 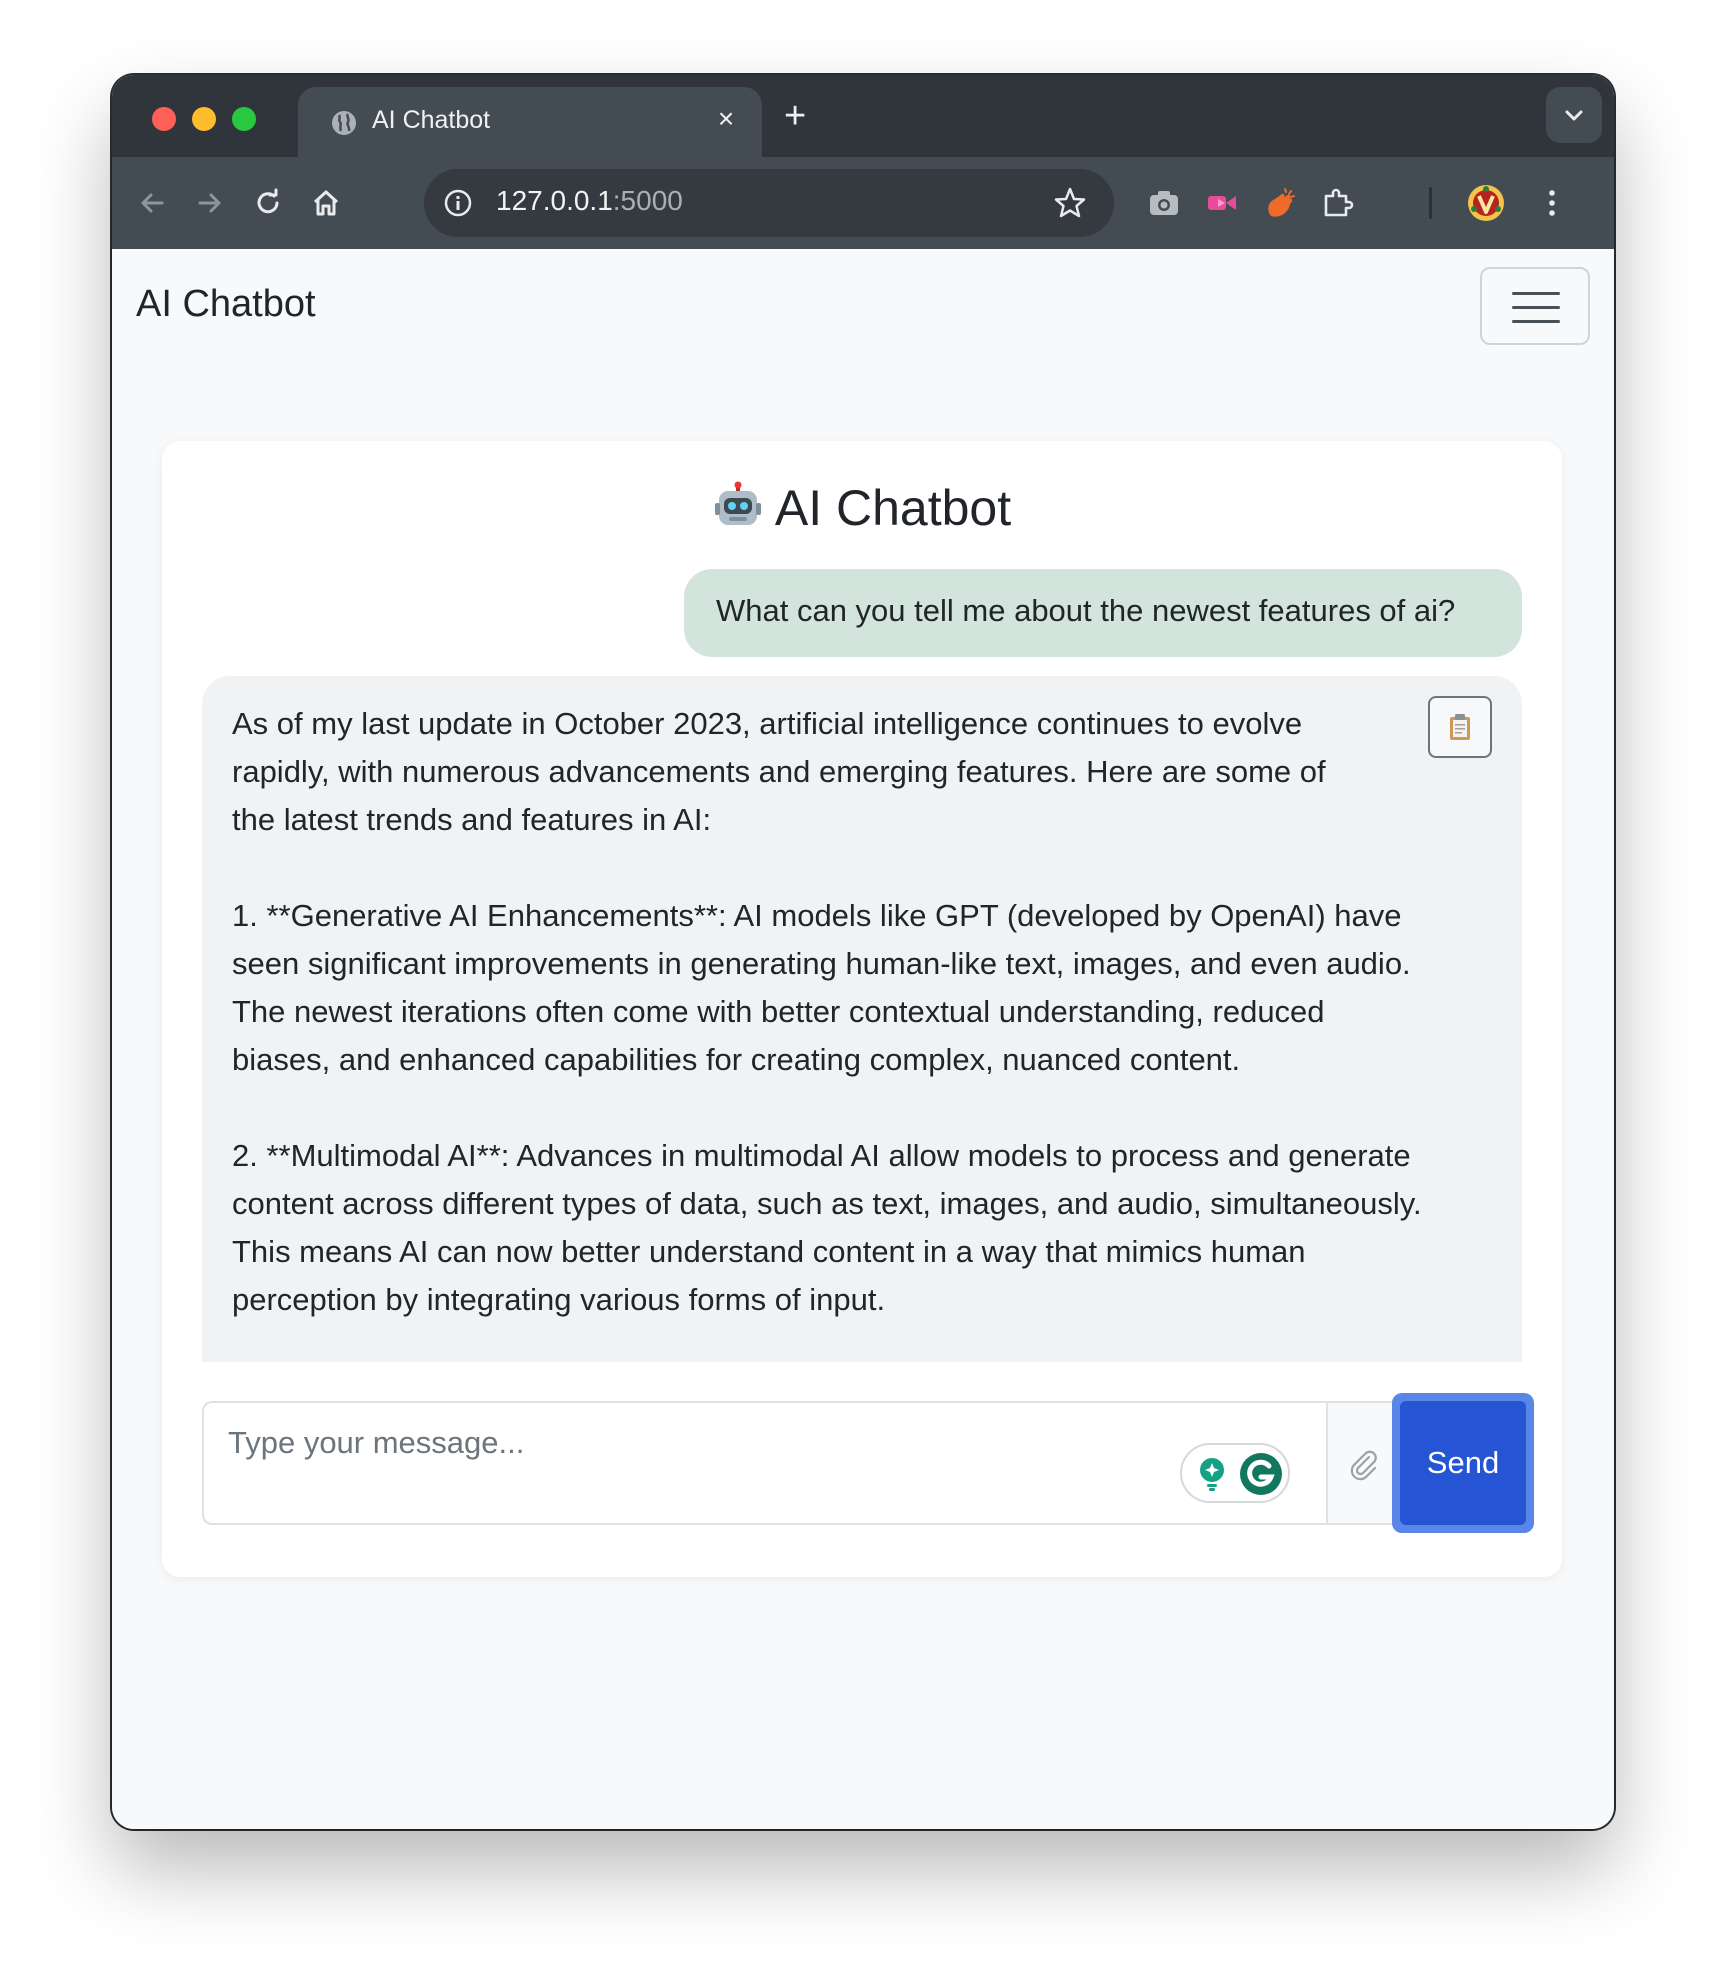 What do you see at coordinates (1070, 203) in the screenshot?
I see `bookmark-star-icon` at bounding box center [1070, 203].